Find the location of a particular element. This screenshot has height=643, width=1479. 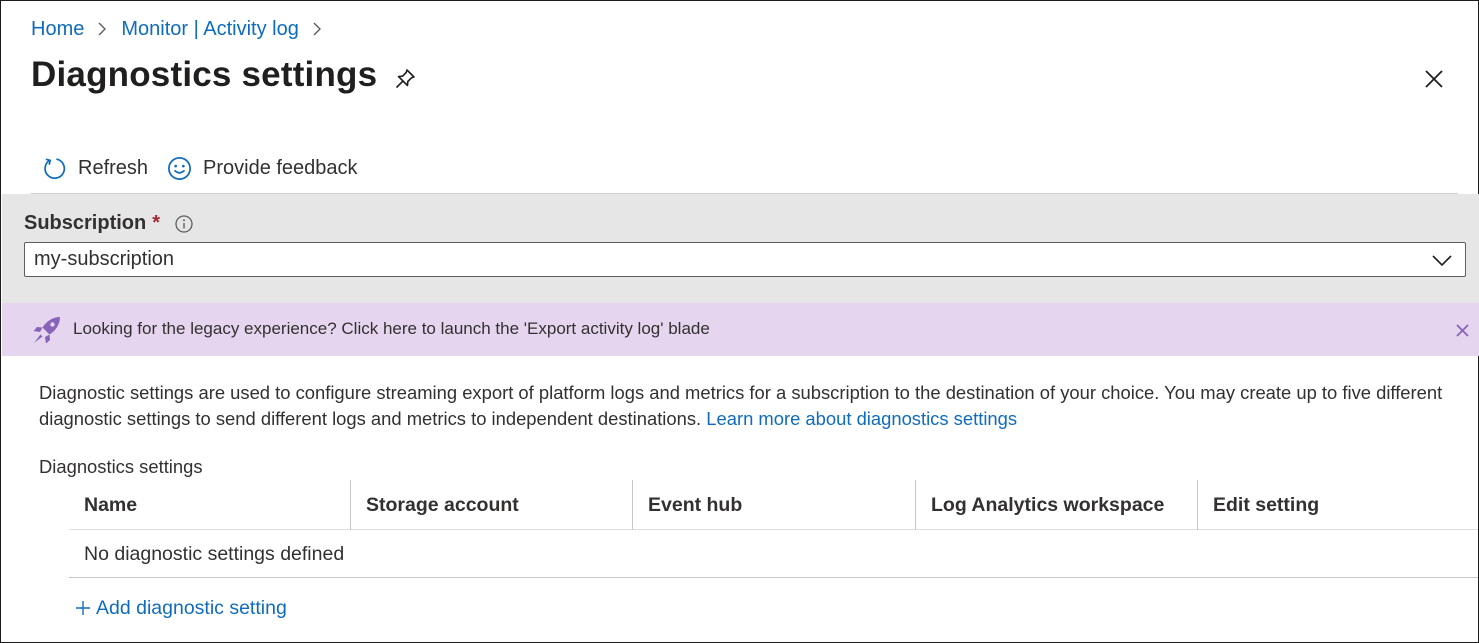

column-header-log-analytics-workspace: Log Analytics workspace is located at coordinates (1048, 504).